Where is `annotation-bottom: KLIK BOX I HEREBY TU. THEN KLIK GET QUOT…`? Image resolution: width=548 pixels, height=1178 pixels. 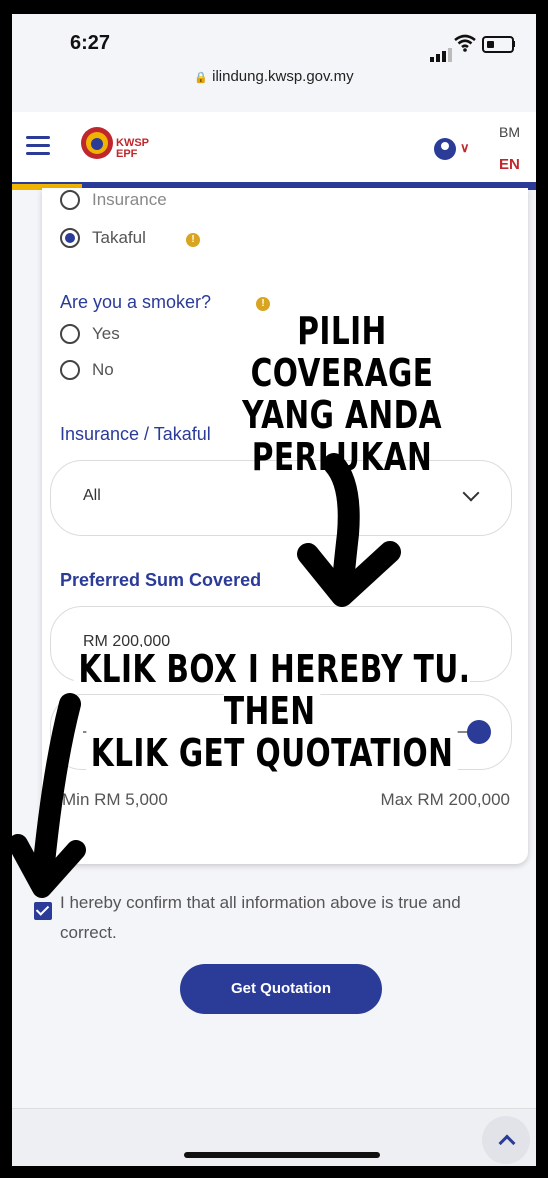 annotation-bottom: KLIK BOX I HEREBY TU. THEN KLIK GET QUOT… is located at coordinates (272, 711).